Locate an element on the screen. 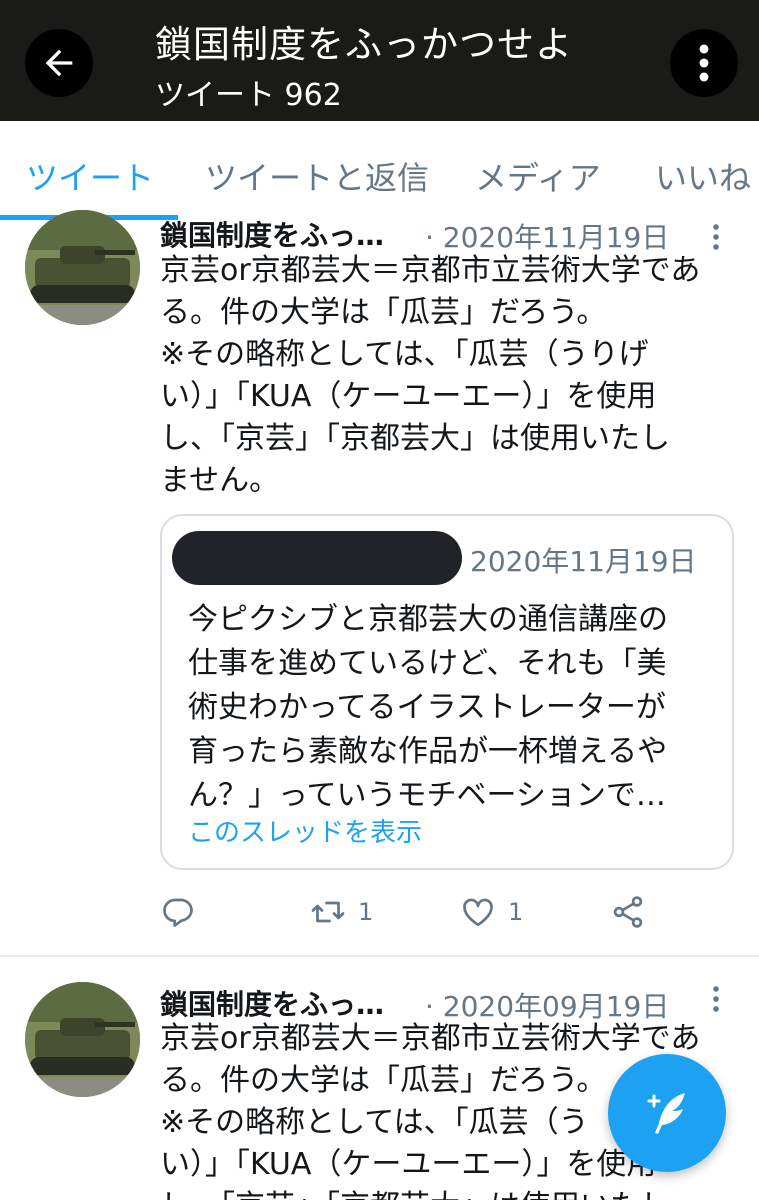  retweet-icon is located at coordinates (328, 912).